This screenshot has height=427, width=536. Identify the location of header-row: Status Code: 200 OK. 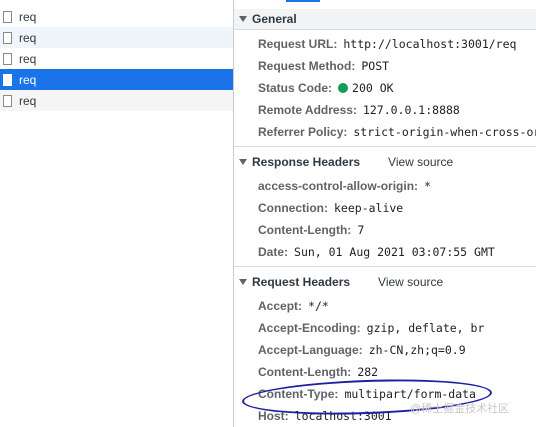
(326, 88).